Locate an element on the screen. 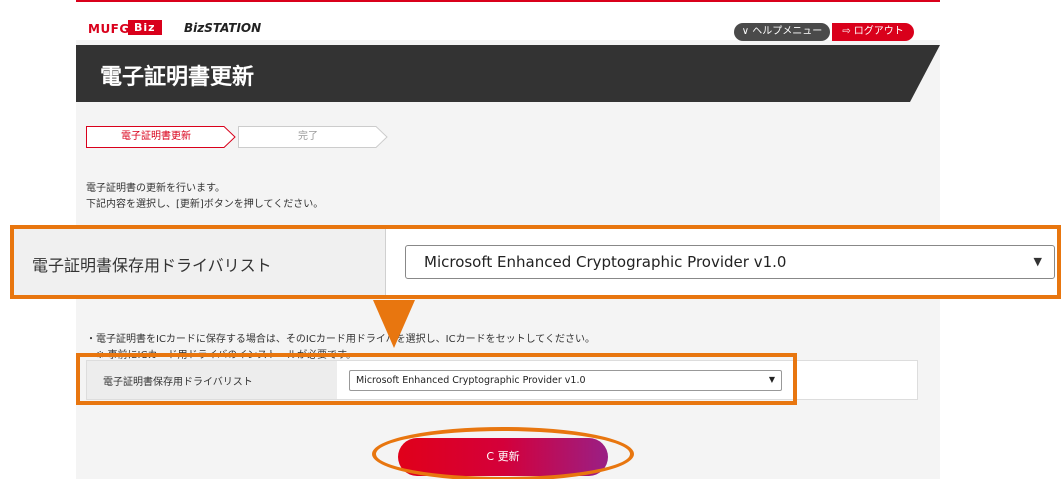  step-complete: 完了 is located at coordinates (313, 137).